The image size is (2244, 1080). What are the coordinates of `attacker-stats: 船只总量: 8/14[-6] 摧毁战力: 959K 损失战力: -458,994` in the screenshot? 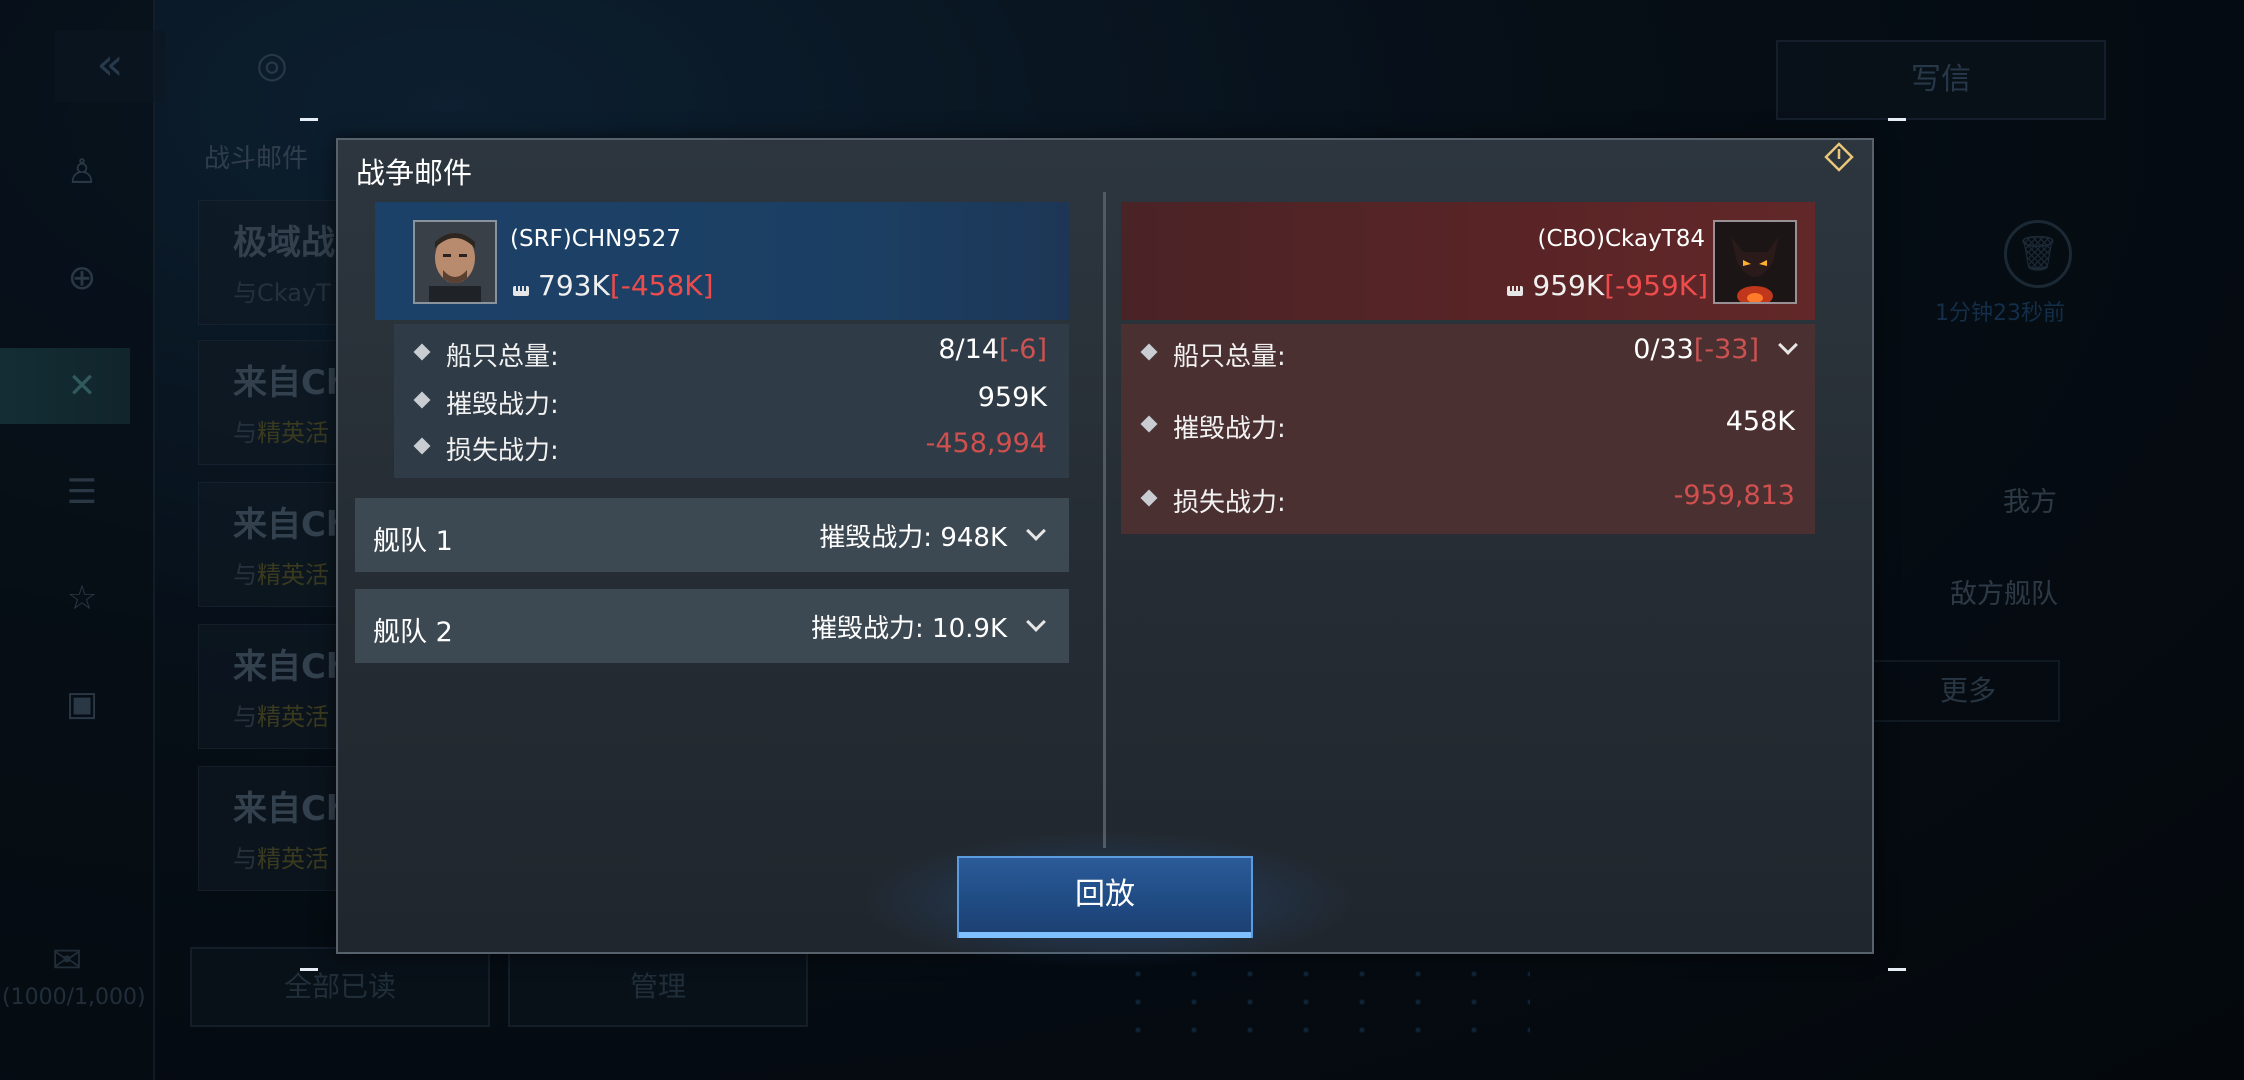 It's located at (731, 401).